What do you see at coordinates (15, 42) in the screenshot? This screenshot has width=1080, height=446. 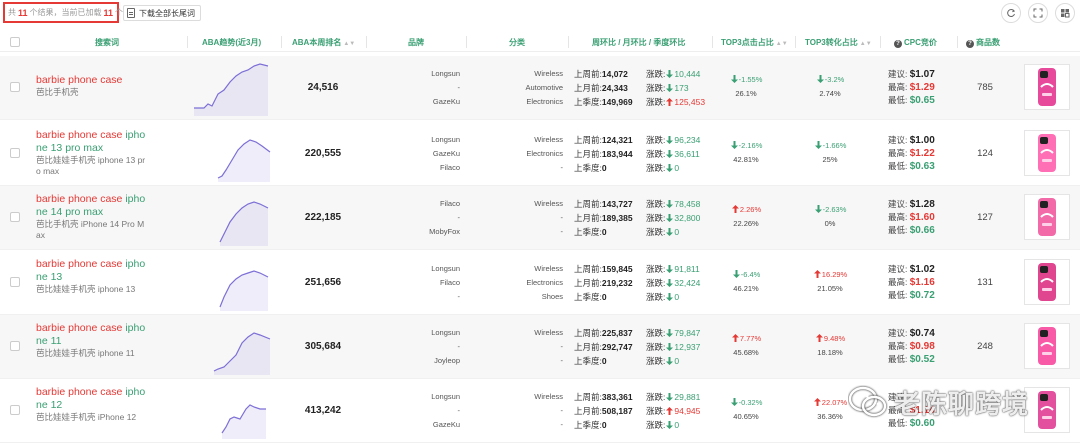 I see `select-all-checkbox` at bounding box center [15, 42].